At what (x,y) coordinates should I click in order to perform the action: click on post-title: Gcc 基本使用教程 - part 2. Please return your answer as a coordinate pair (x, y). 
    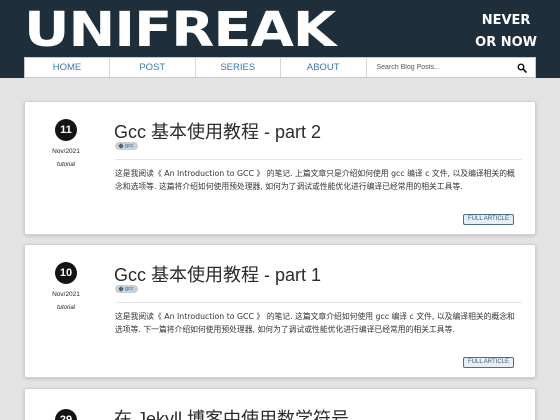
    Looking at the image, I should click on (217, 131).